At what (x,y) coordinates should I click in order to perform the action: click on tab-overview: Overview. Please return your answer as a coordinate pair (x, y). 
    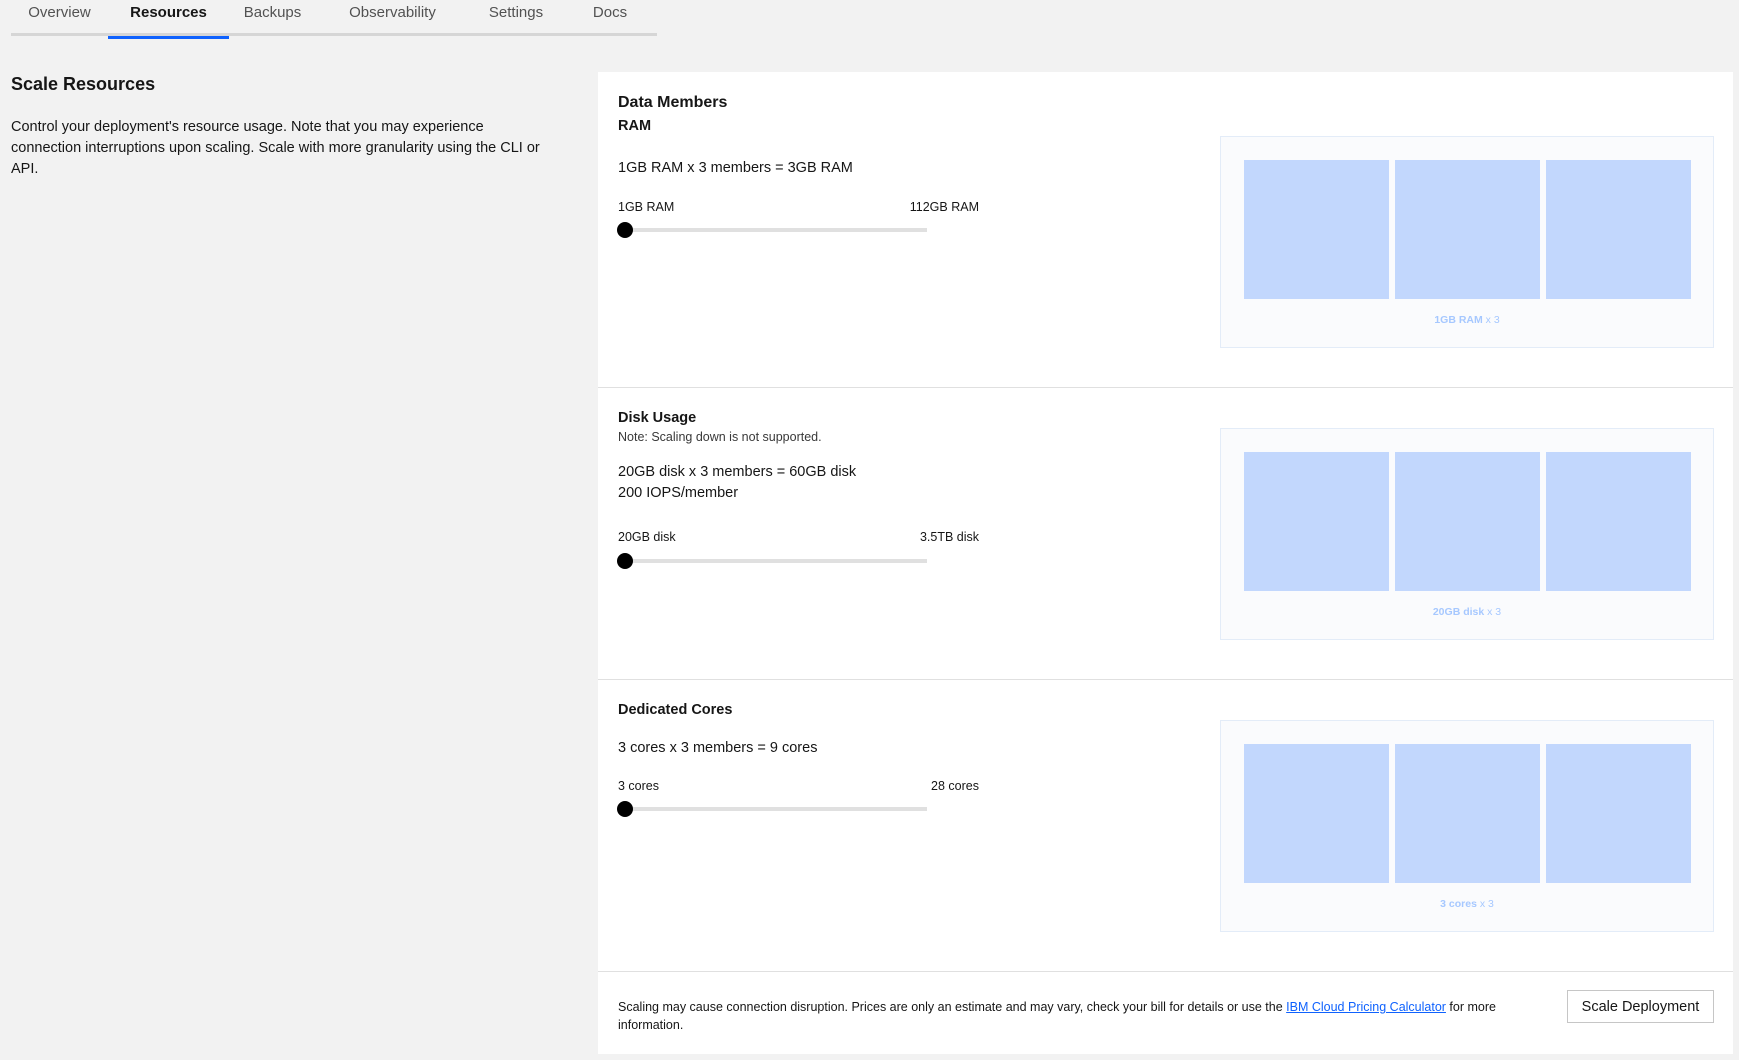
    Looking at the image, I should click on (59, 15).